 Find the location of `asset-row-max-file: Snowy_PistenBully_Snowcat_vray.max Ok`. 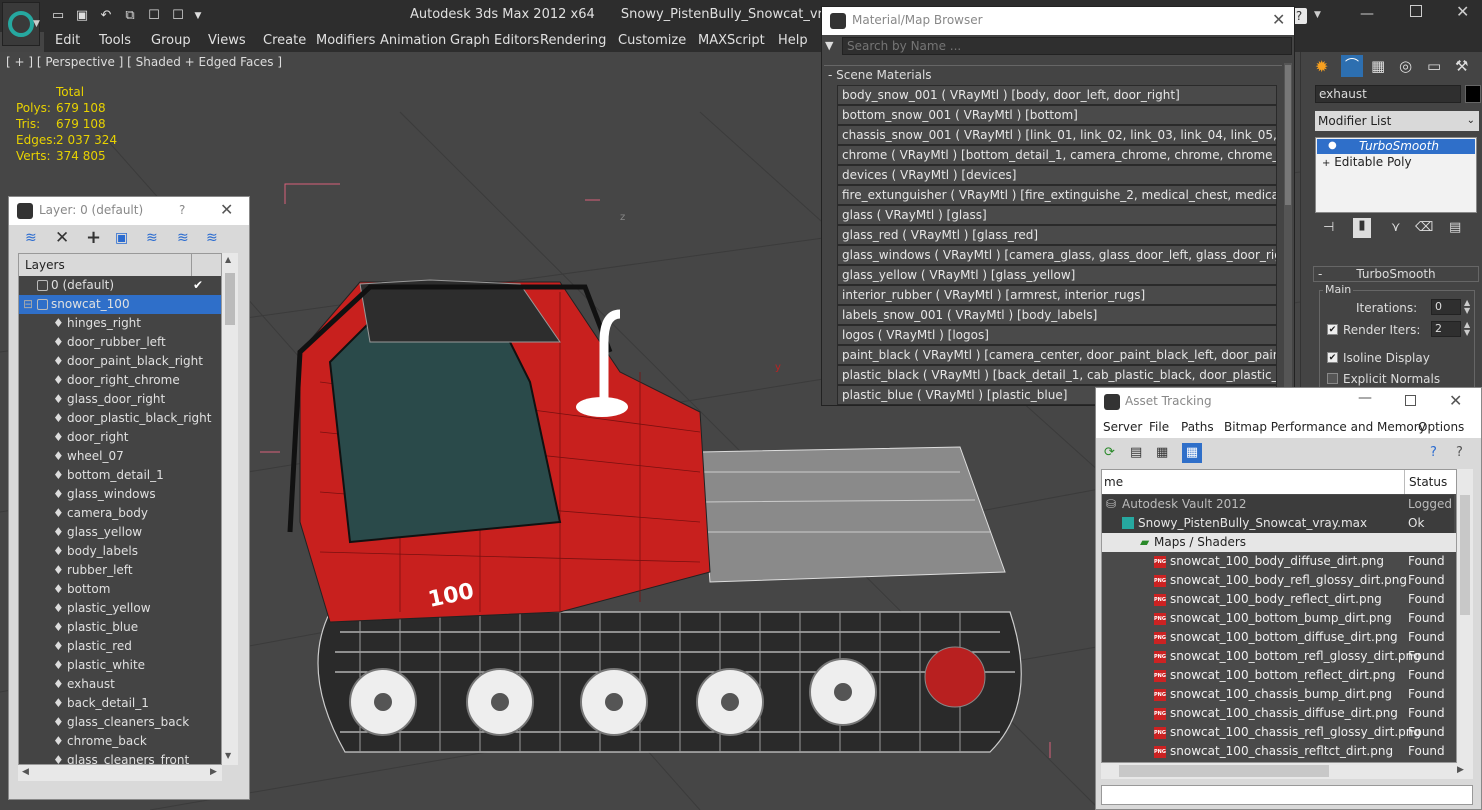

asset-row-max-file: Snowy_PistenBully_Snowcat_vray.max Ok is located at coordinates (1278, 523).